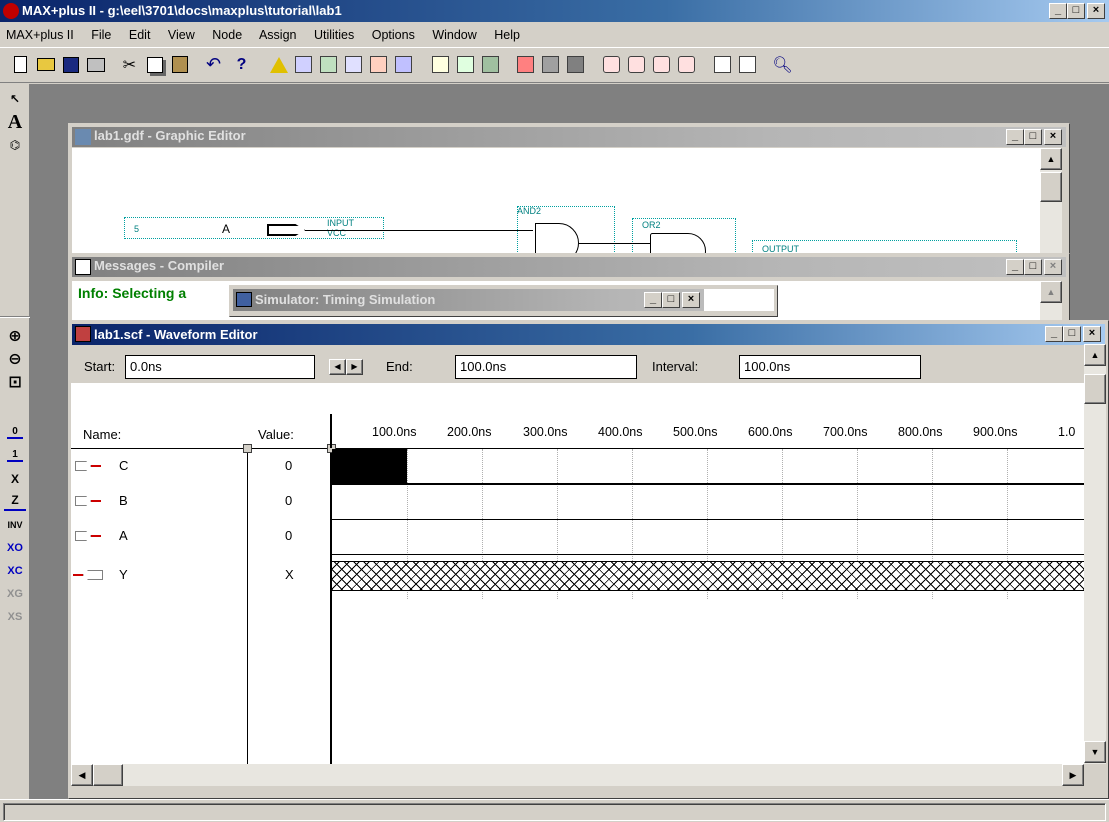  Describe the element at coordinates (556, 203) in the screenshot. I see `graphic-editor-canvas: 5 A INPUT VCC AND2 OR2 OUTPUT` at that location.